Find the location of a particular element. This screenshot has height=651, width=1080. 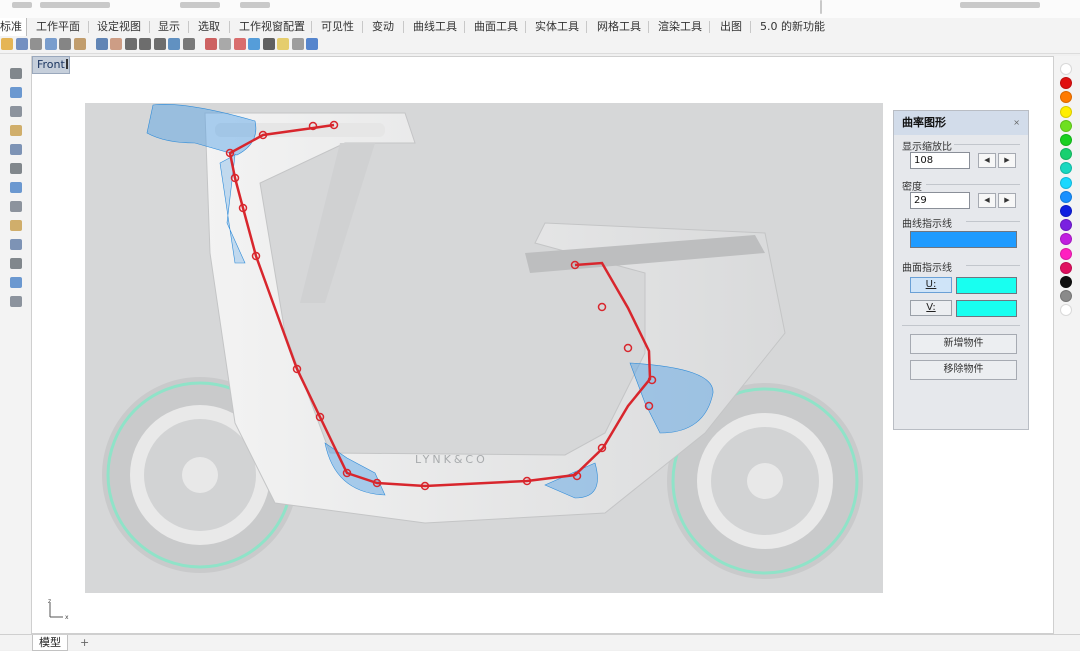

tab-render-tools: 渲染工具 is located at coordinates (680, 27).